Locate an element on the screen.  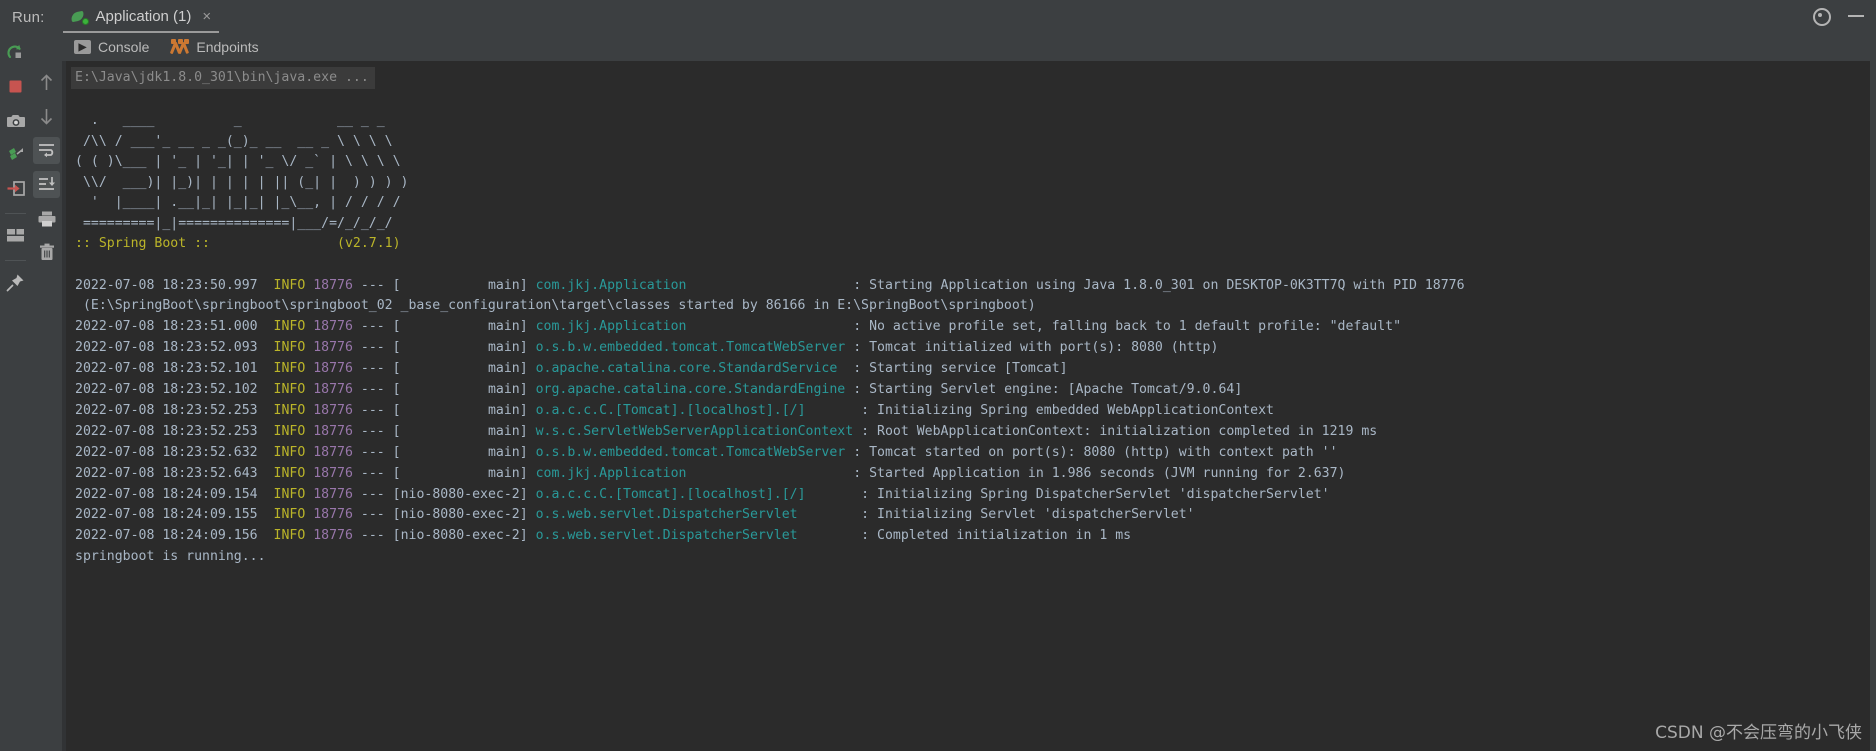
close-icon: × is located at coordinates (206, 16).